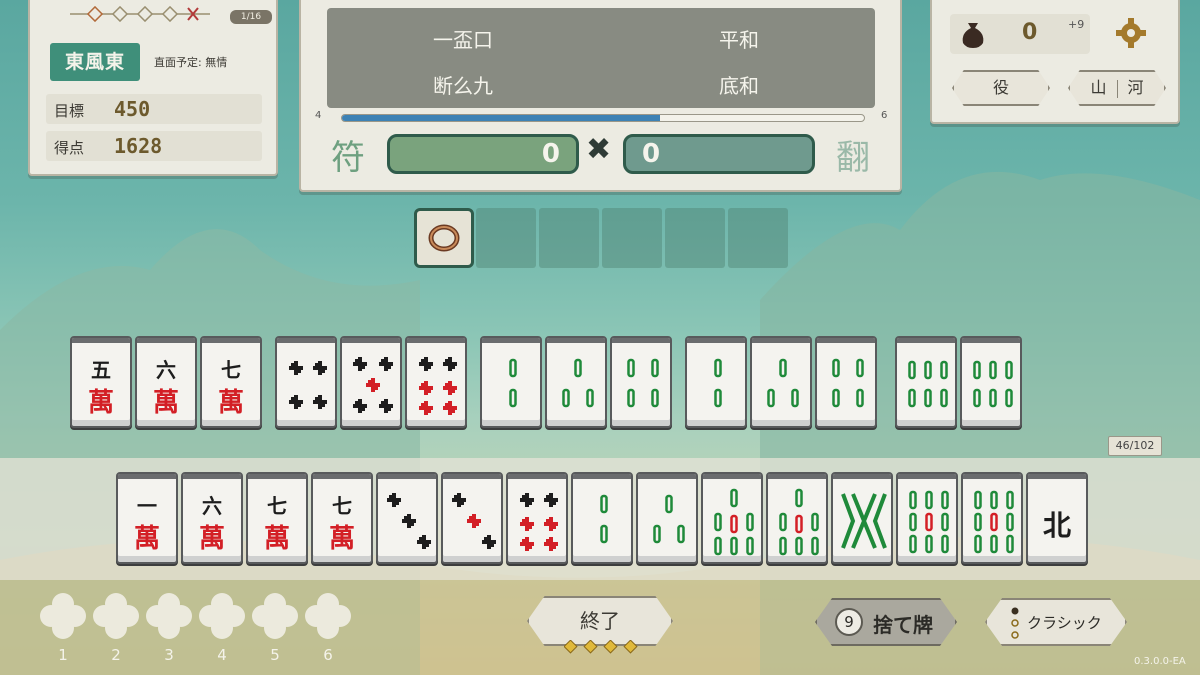  What do you see at coordinates (166, 370) in the screenshot?
I see `tile-number: 六` at bounding box center [166, 370].